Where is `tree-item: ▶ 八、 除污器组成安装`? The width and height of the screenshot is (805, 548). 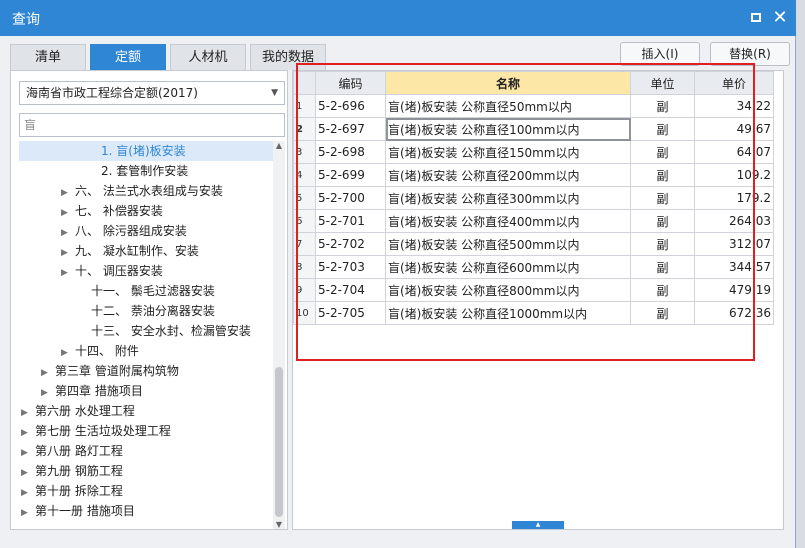 tree-item: ▶ 八、 除污器组成安装 is located at coordinates (148, 231).